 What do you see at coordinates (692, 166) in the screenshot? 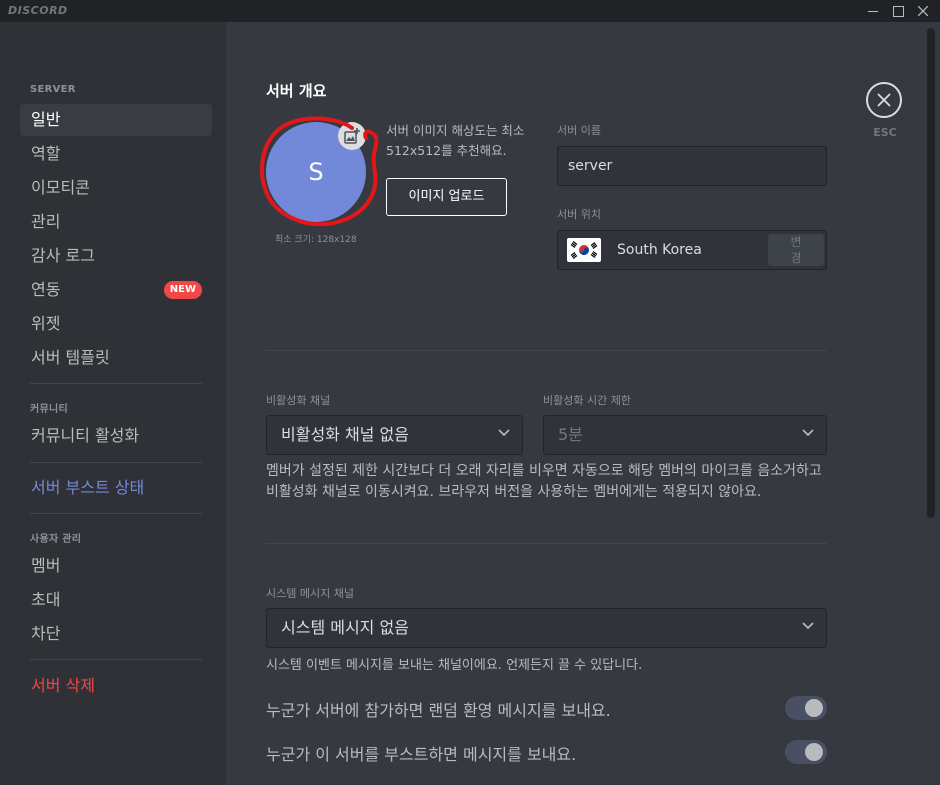
I see `server-name-input: server` at bounding box center [692, 166].